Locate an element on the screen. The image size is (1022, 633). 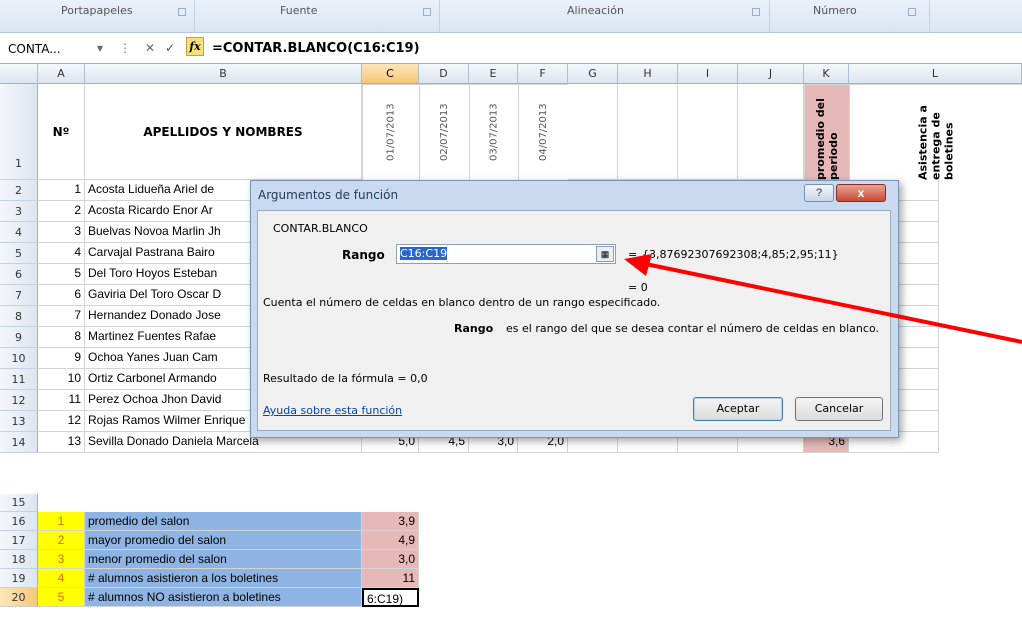
select-all-corner is located at coordinates (19, 74).